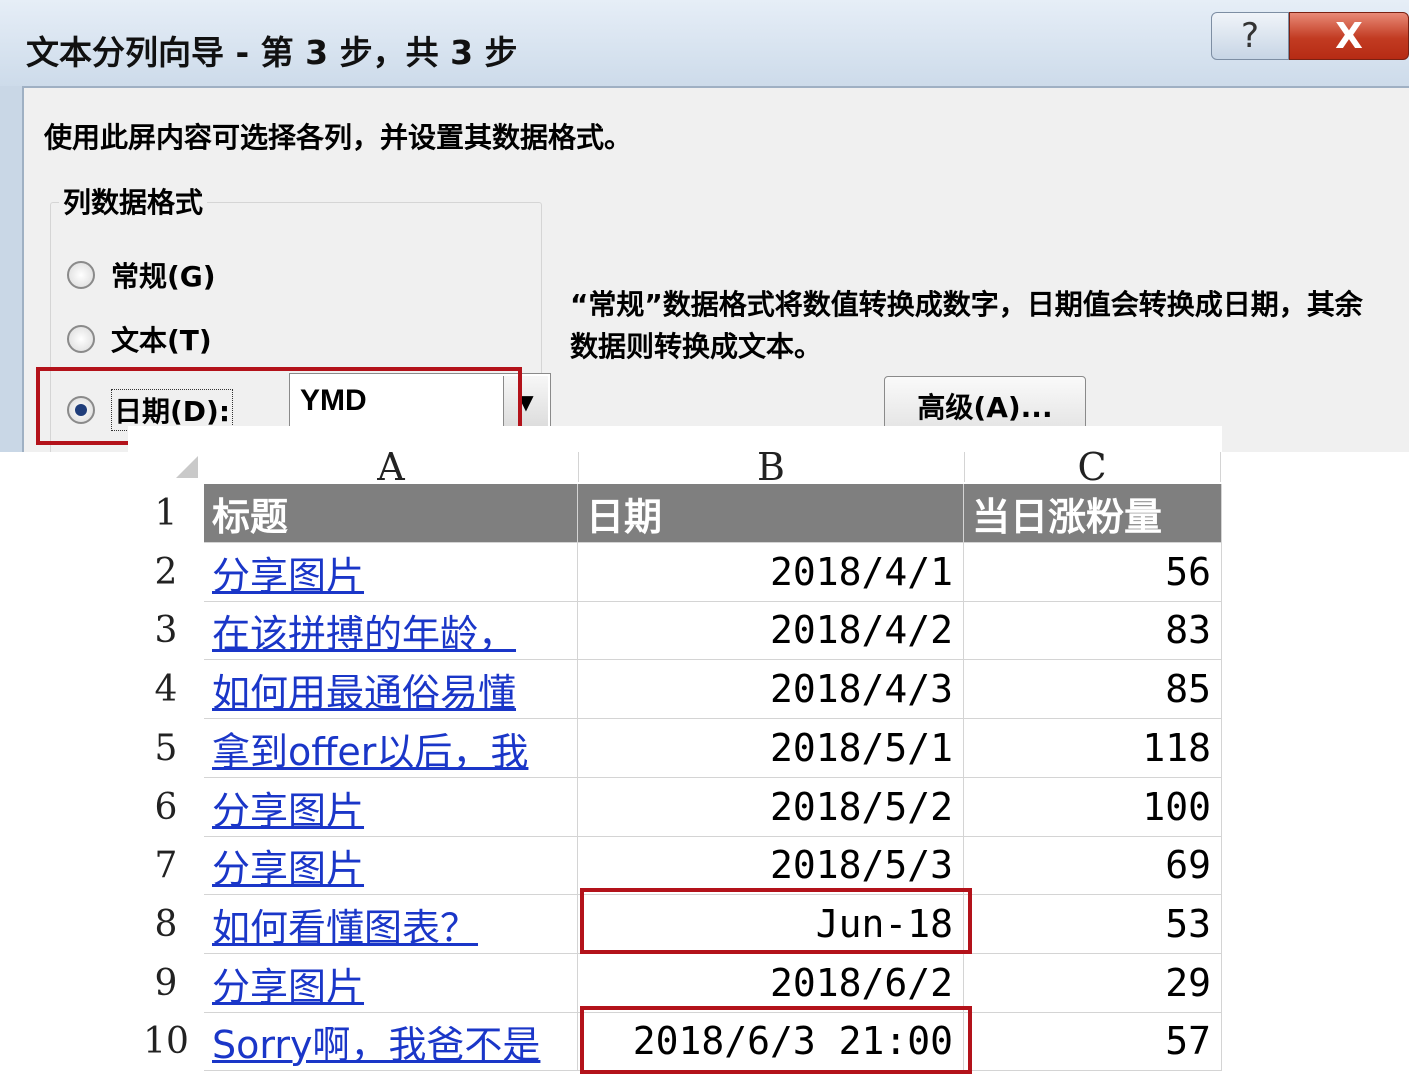 The height and width of the screenshot is (1080, 1409). Describe the element at coordinates (272, 52) in the screenshot. I see `dialog-title: 文本分列向导 - 第 3 步，共 3 步` at that location.